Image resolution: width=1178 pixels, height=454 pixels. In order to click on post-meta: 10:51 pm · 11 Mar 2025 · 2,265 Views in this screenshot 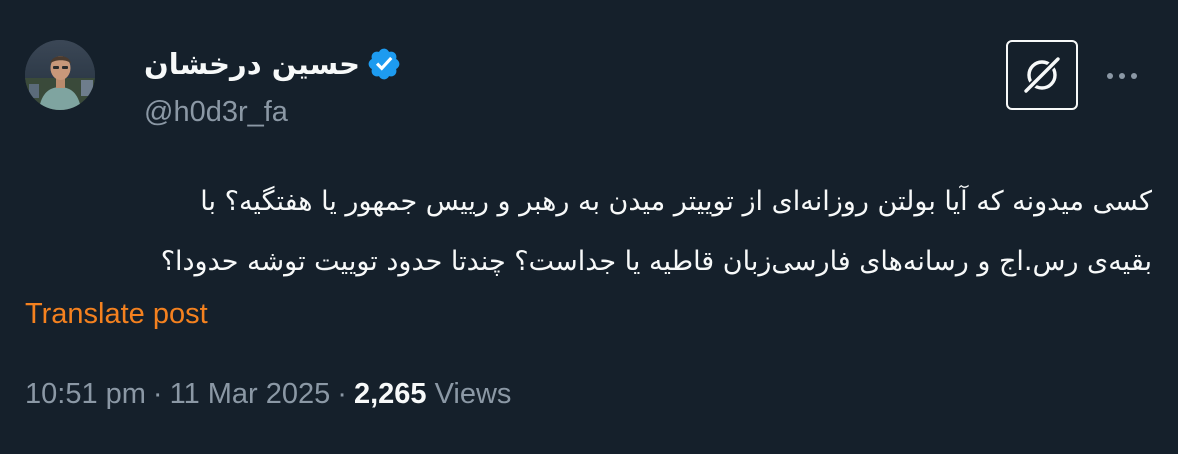, I will do `click(268, 394)`.